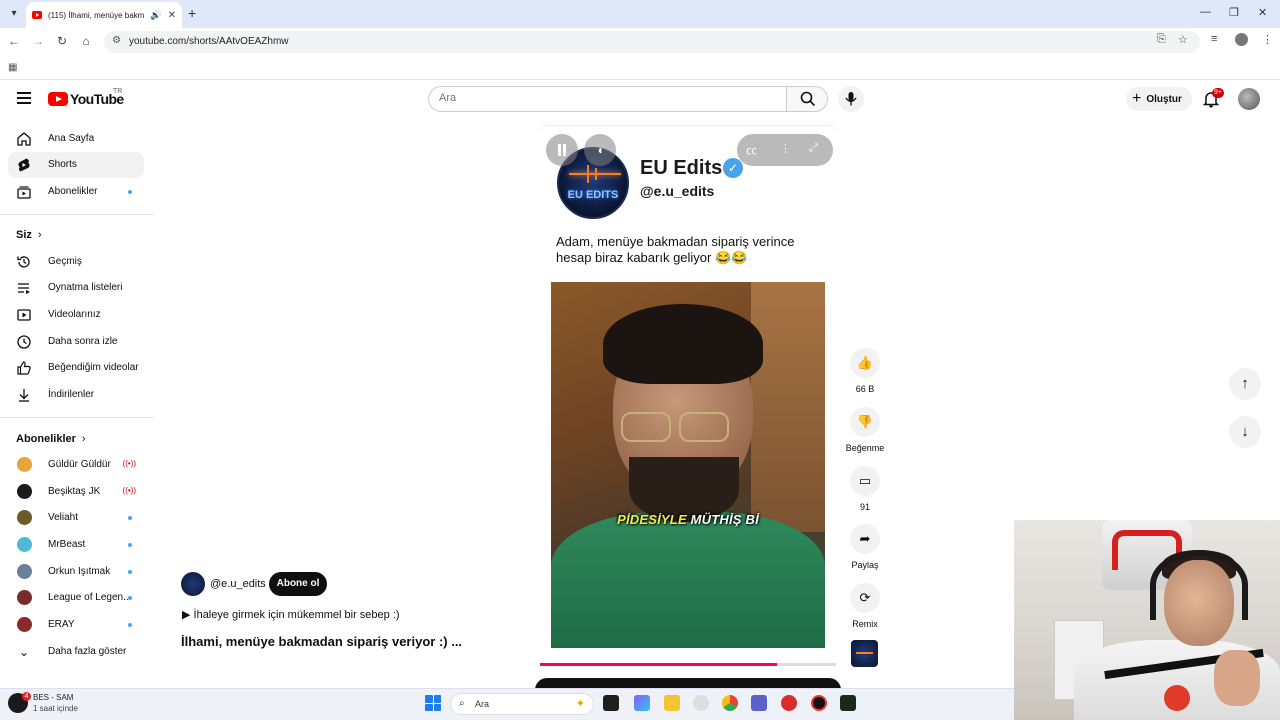 The width and height of the screenshot is (1280, 720). I want to click on sports-widget-title: BES - SAM, so click(53, 697).